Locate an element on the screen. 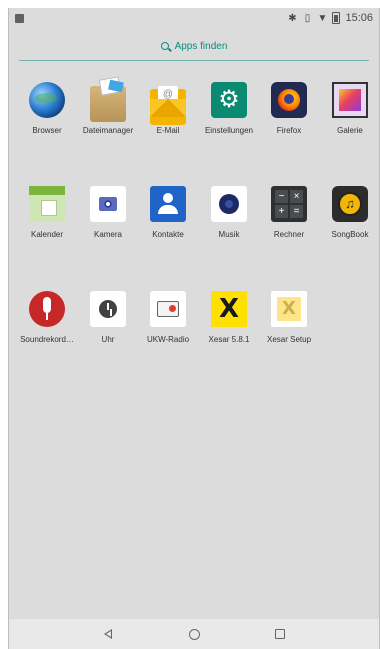 The width and height of the screenshot is (380, 649). fm-radio-icon is located at coordinates (168, 309).